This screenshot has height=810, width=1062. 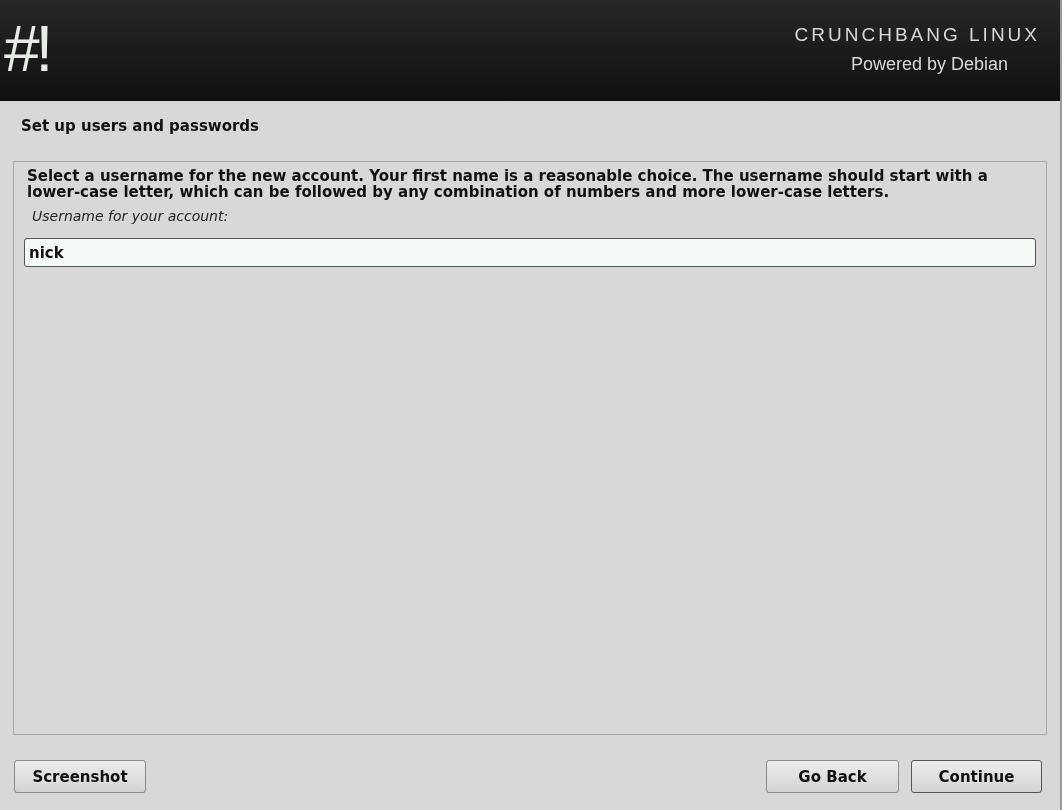 What do you see at coordinates (131, 216) in the screenshot?
I see `field-label: Username for your account:` at bounding box center [131, 216].